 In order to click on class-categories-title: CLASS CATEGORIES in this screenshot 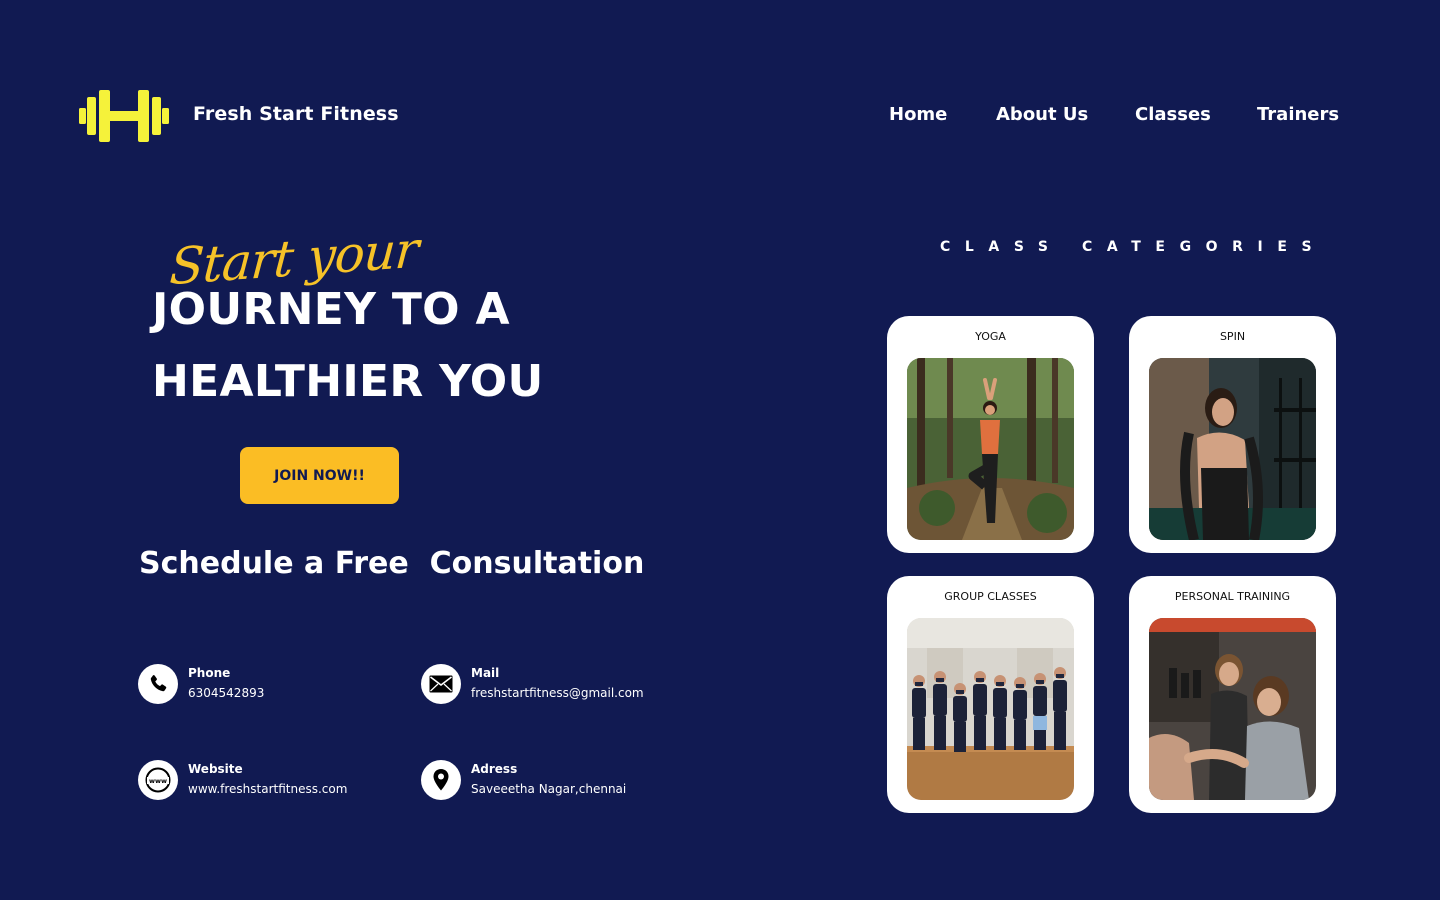, I will do `click(1133, 247)`.